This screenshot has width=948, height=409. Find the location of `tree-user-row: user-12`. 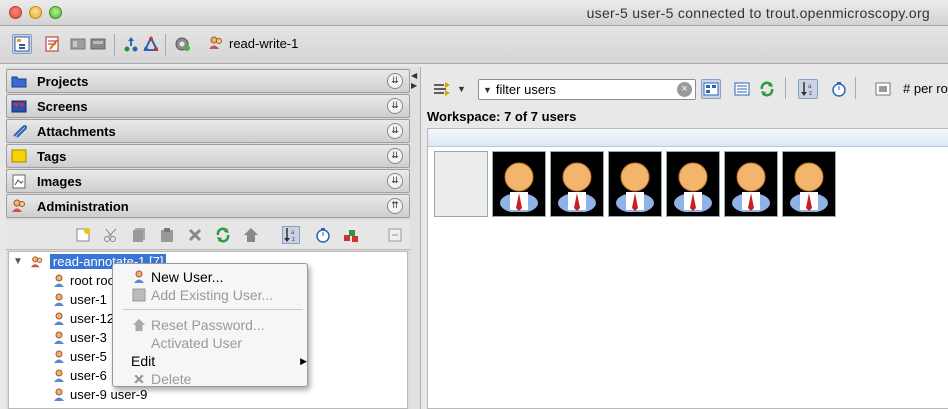

tree-user-row: user-12 is located at coordinates (83, 318).